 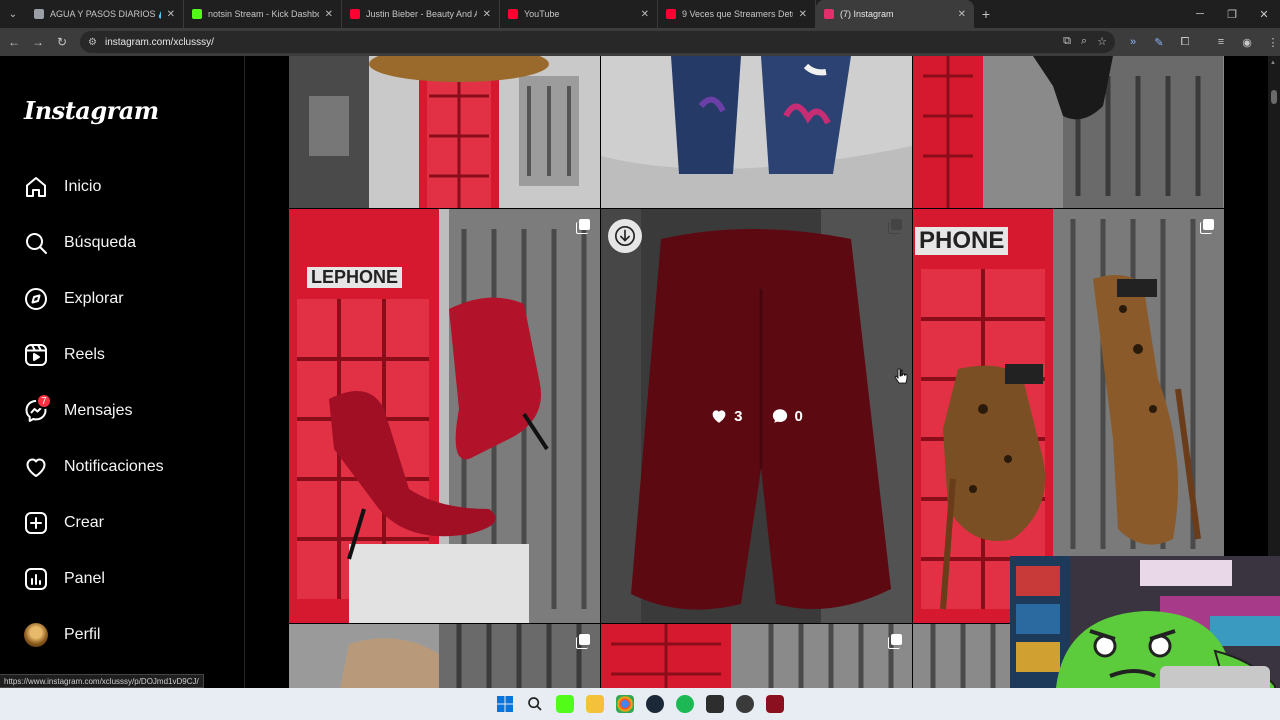 I want to click on likes-count: 3, so click(x=738, y=416).